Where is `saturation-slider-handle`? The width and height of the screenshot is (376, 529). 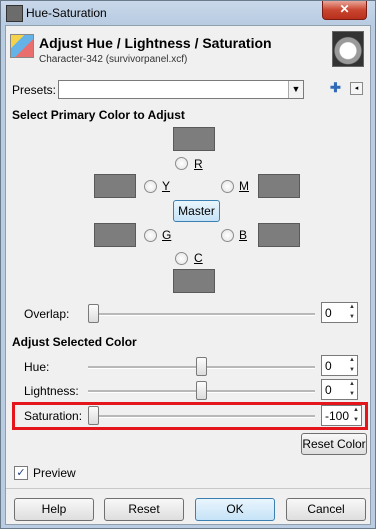
saturation-slider-handle is located at coordinates (93, 415).